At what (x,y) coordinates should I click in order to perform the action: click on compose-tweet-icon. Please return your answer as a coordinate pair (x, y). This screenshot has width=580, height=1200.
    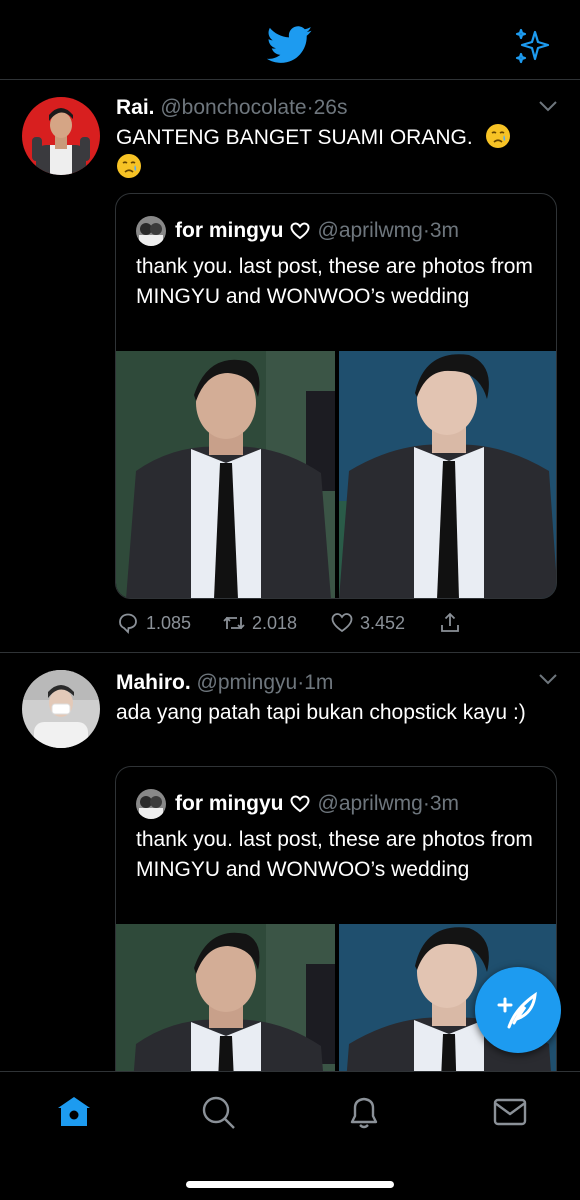
    Looking at the image, I should click on (517, 1010).